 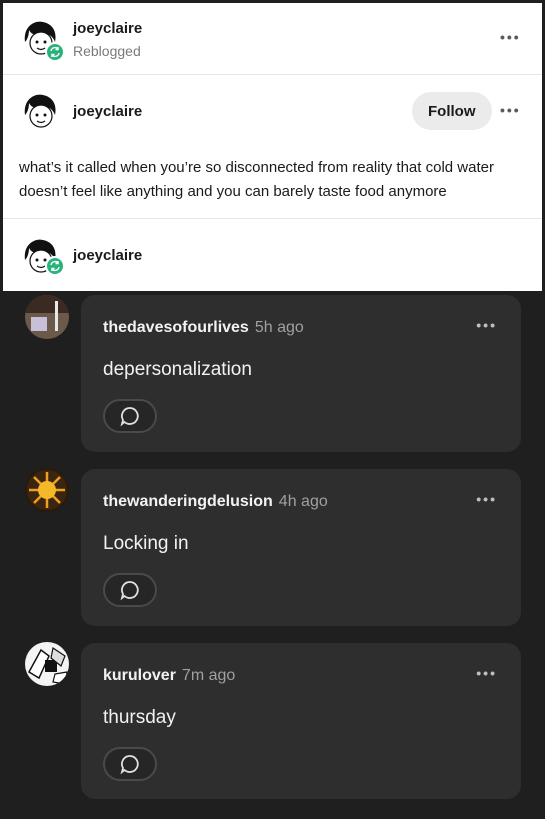 What do you see at coordinates (107, 111) in the screenshot?
I see `post-username: joeyclaire` at bounding box center [107, 111].